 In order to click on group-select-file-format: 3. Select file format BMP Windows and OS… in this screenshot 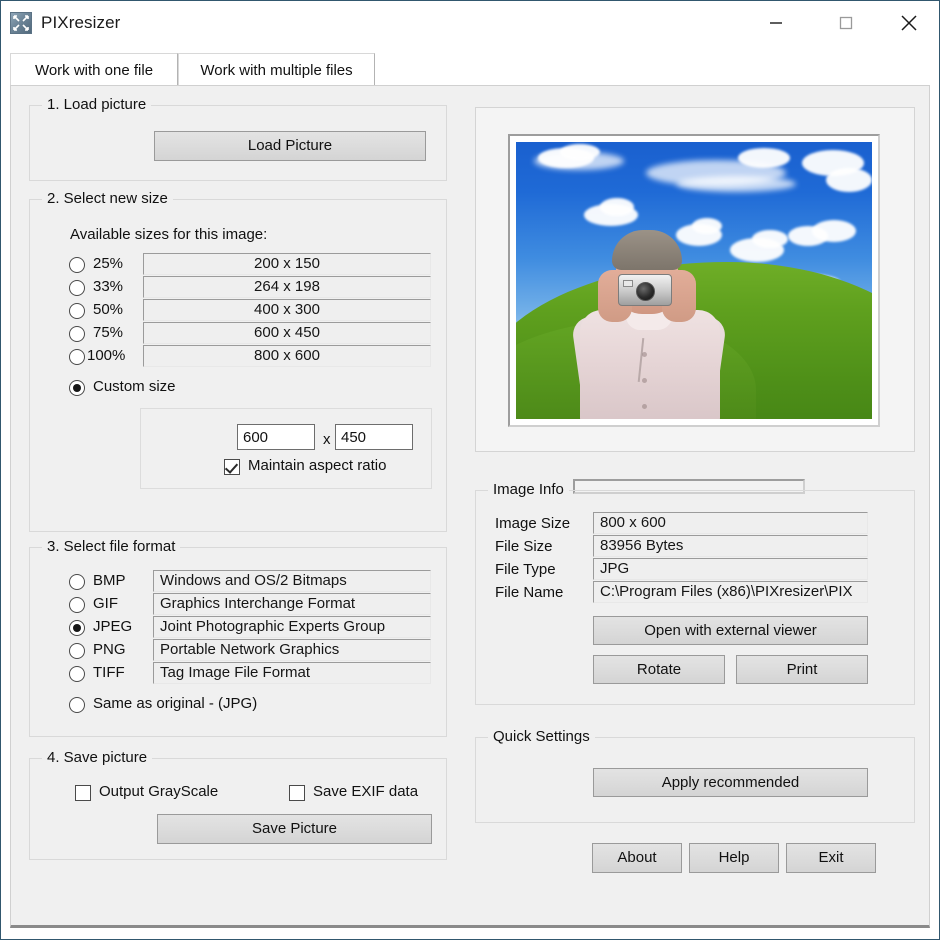, I will do `click(238, 637)`.